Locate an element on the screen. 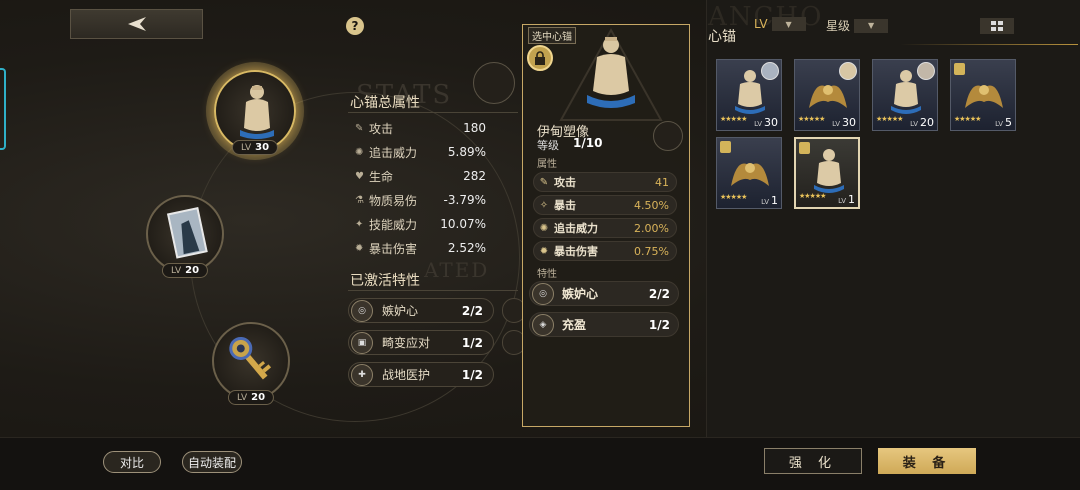  anchor-card-selected: ★★★★★ LV 1 is located at coordinates (827, 173).